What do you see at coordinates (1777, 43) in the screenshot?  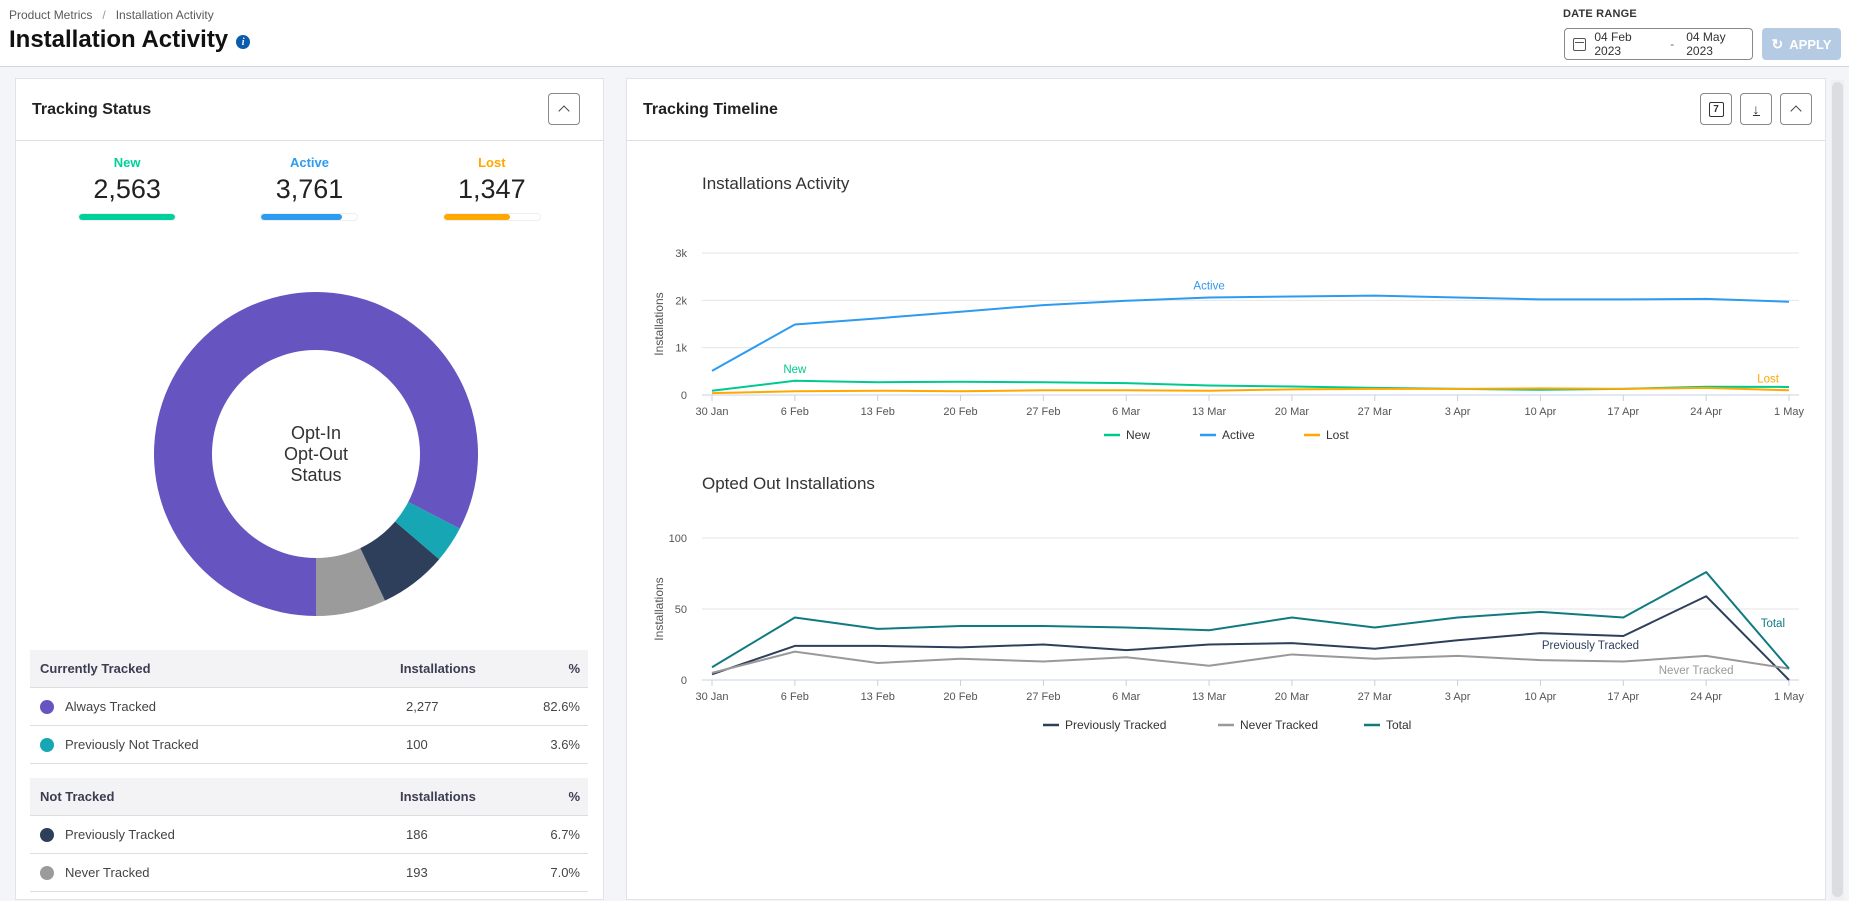 I see `refresh-icon: ↻` at bounding box center [1777, 43].